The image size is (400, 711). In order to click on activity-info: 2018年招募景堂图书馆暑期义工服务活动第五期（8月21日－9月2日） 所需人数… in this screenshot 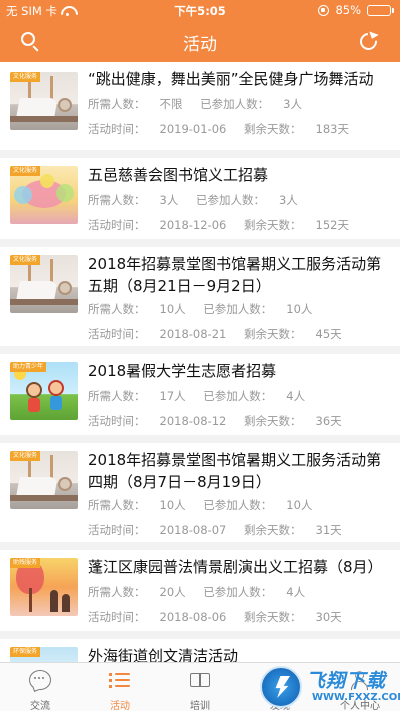, I will do `click(238, 297)`.